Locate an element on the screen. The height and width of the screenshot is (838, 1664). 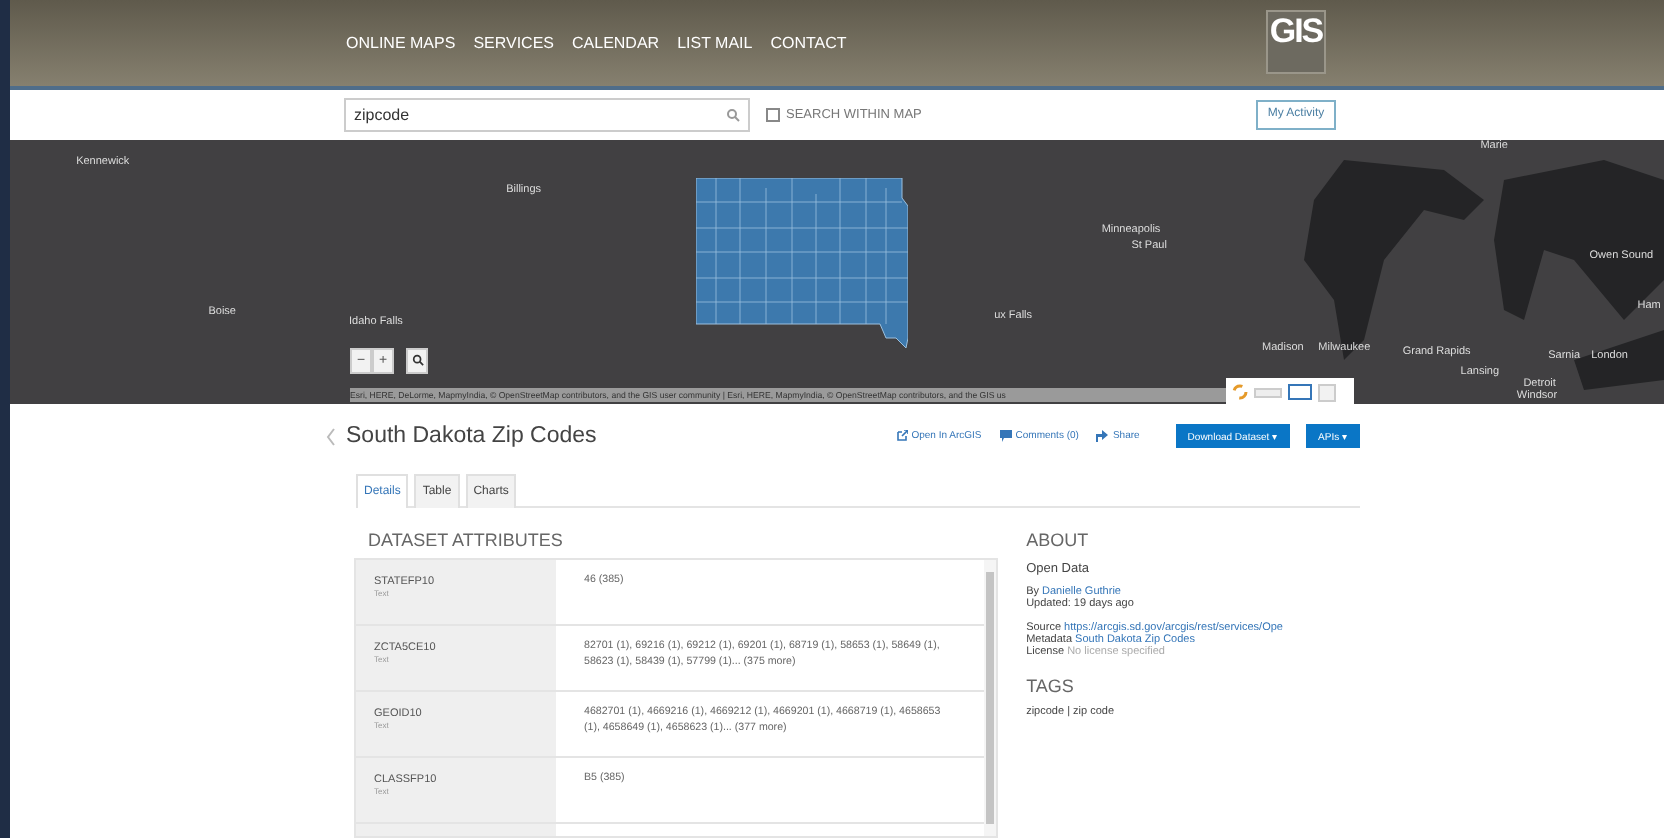
color-wheel-icon is located at coordinates (1240, 392).